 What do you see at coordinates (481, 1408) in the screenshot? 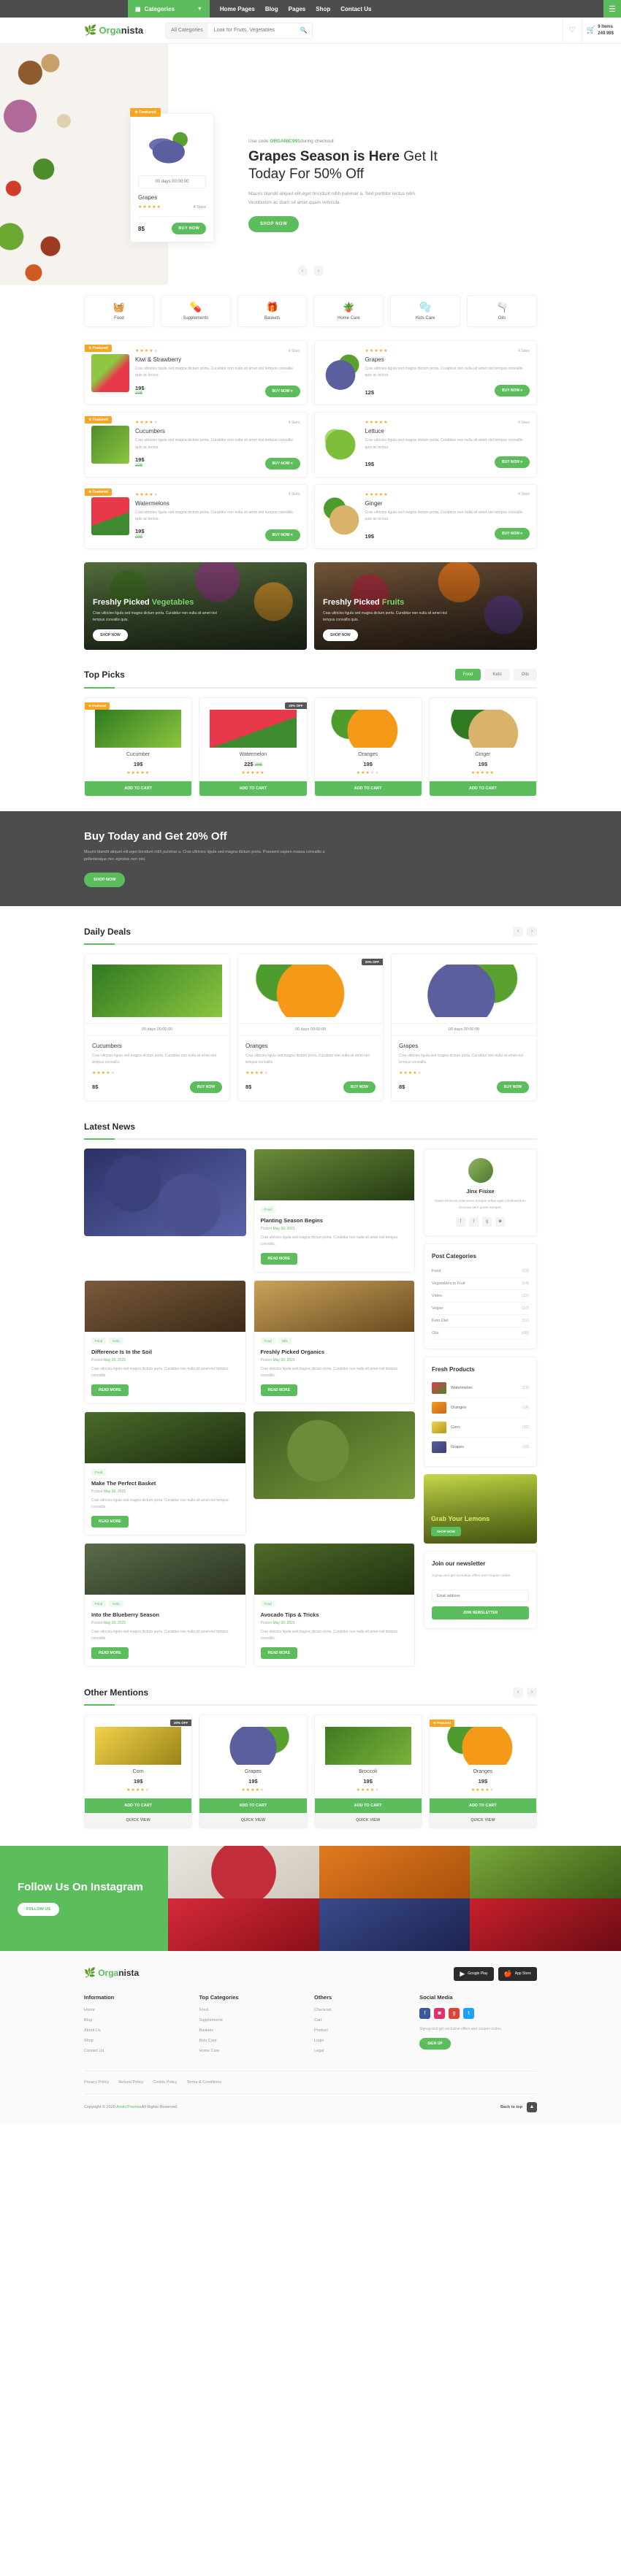
I see `fresh-product-row: Oranges (14)` at bounding box center [481, 1408].